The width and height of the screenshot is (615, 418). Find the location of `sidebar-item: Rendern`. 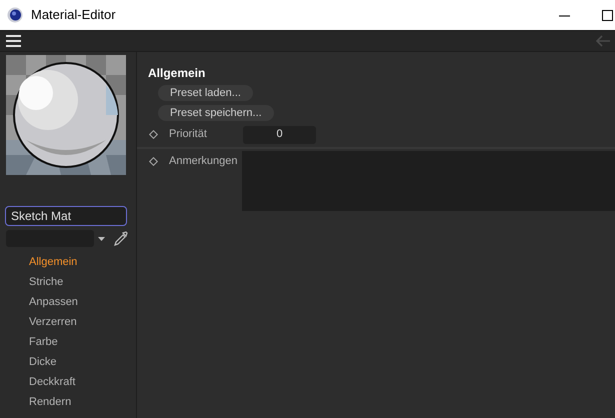

sidebar-item: Rendern is located at coordinates (50, 402).